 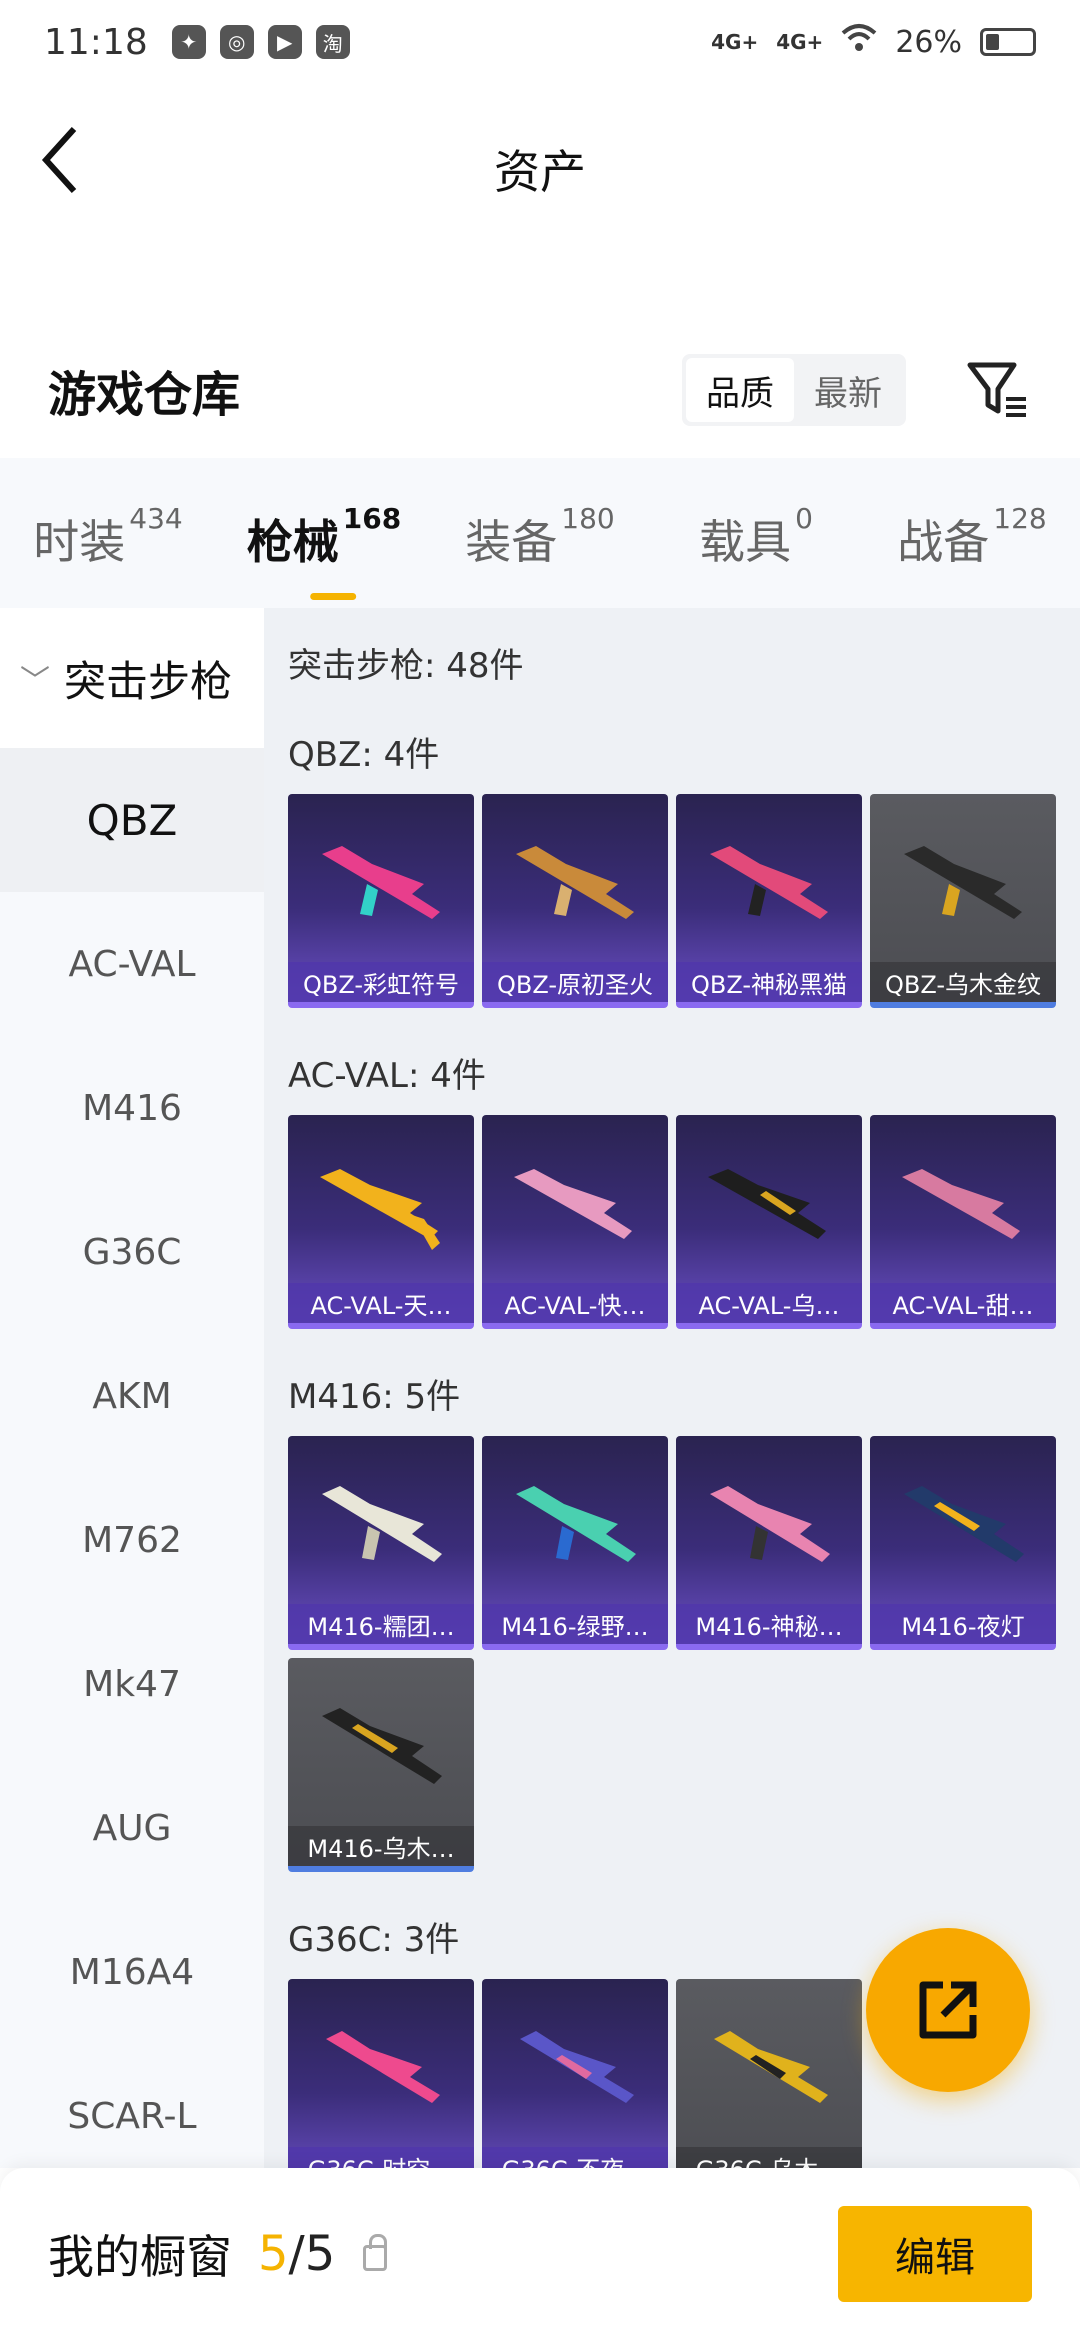 What do you see at coordinates (928, 42) in the screenshot?
I see `battery-percent: 26%` at bounding box center [928, 42].